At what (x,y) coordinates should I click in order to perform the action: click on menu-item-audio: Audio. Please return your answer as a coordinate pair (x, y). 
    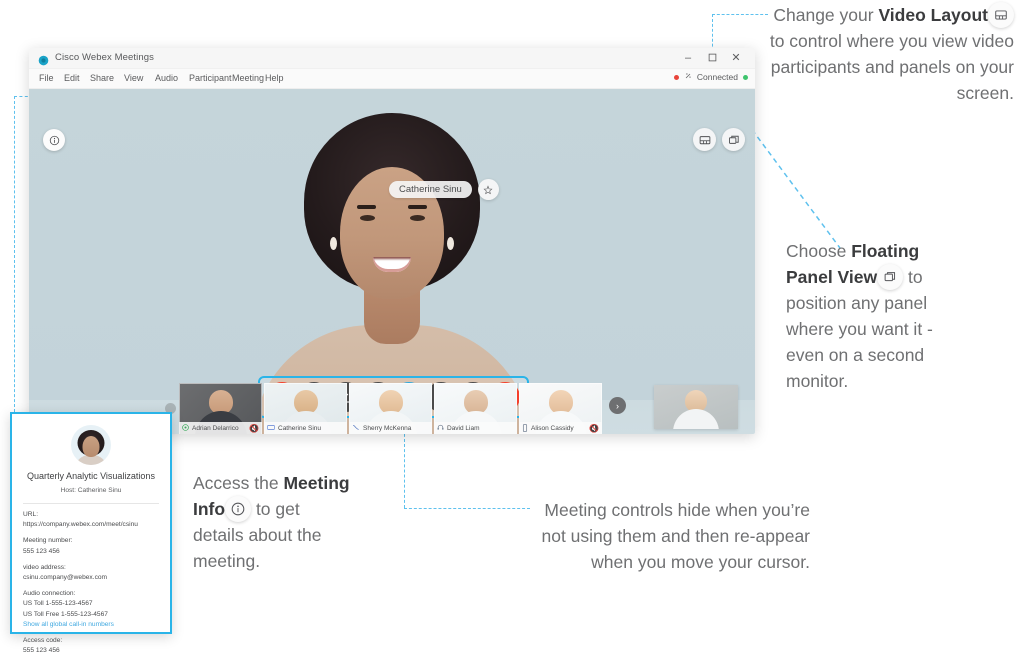
    Looking at the image, I should click on (166, 78).